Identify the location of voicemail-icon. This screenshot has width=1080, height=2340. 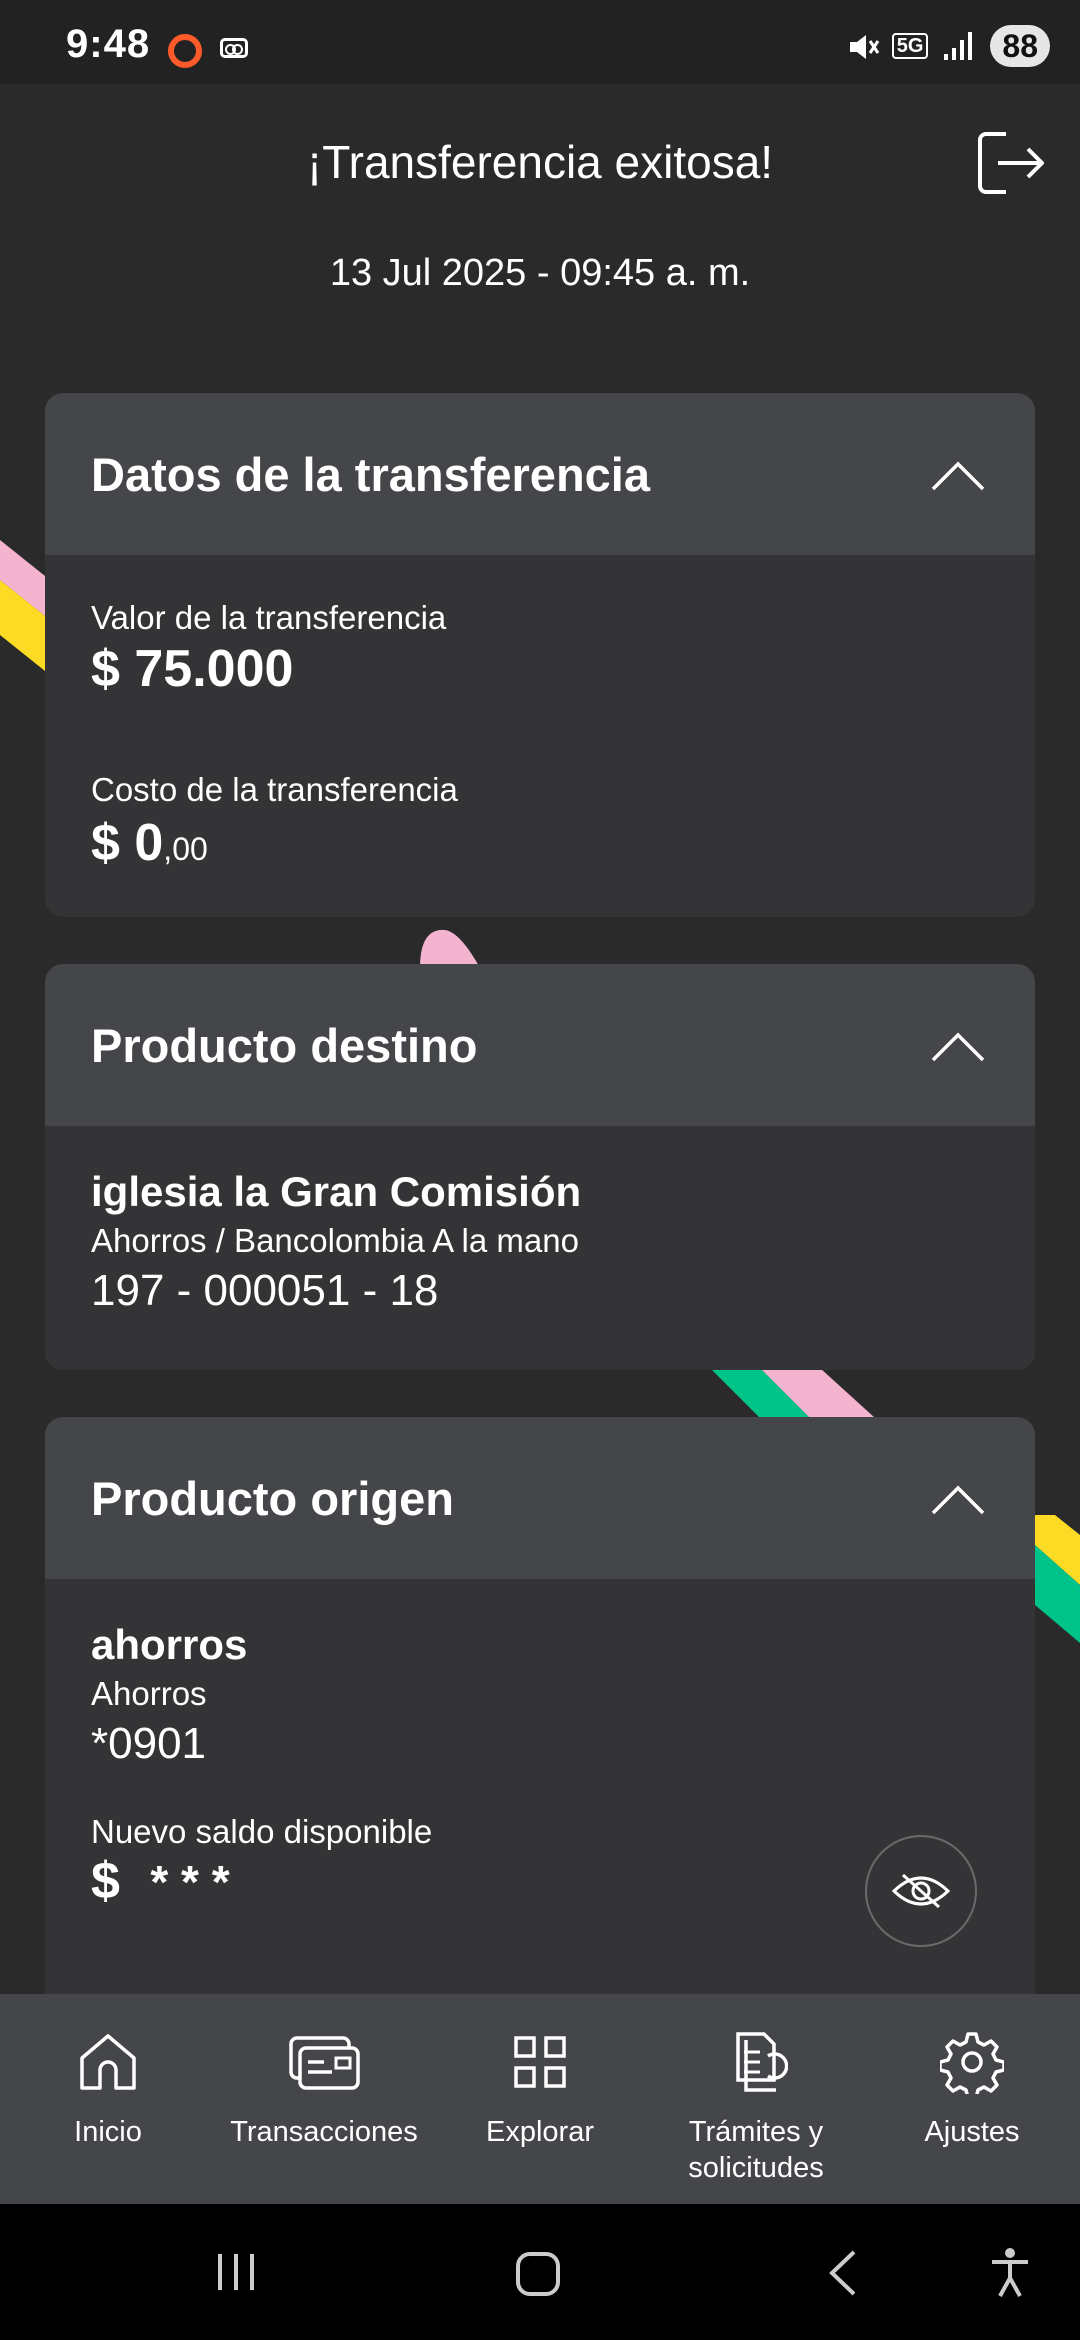
(234, 48).